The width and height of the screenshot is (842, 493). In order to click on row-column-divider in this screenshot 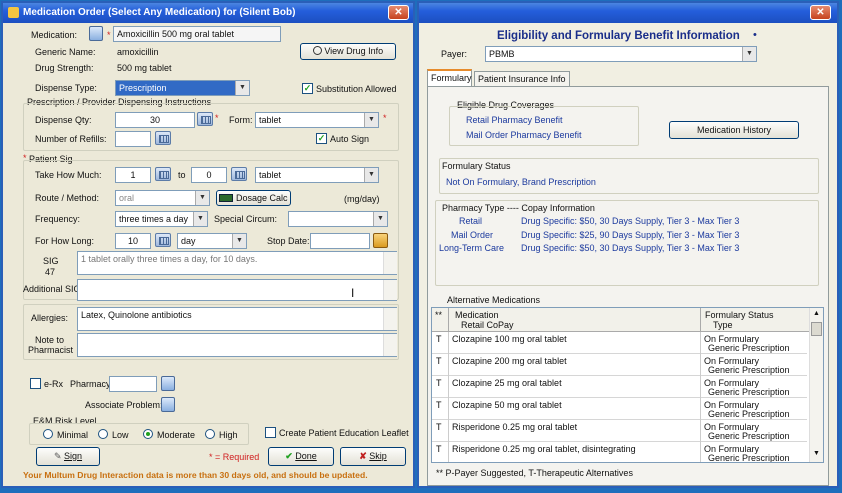, I will do `click(448, 397)`.